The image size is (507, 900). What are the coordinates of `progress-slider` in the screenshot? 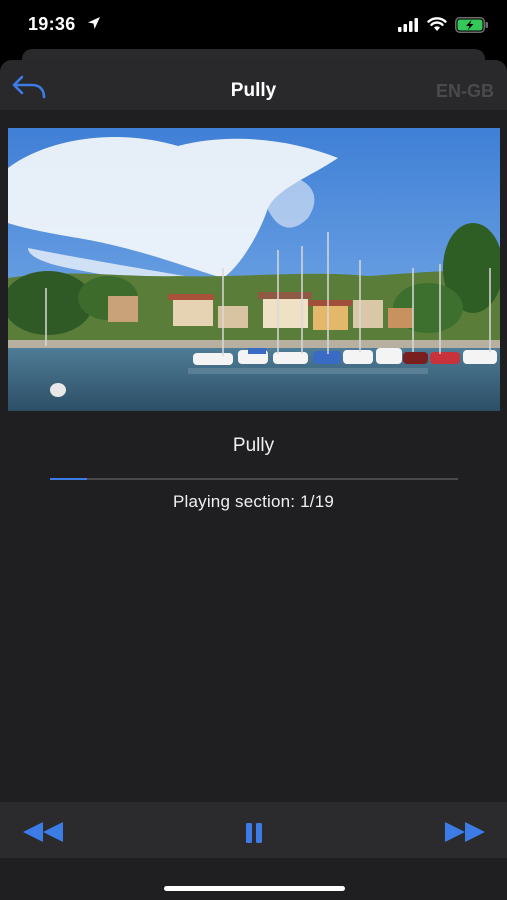 It's located at (254, 479).